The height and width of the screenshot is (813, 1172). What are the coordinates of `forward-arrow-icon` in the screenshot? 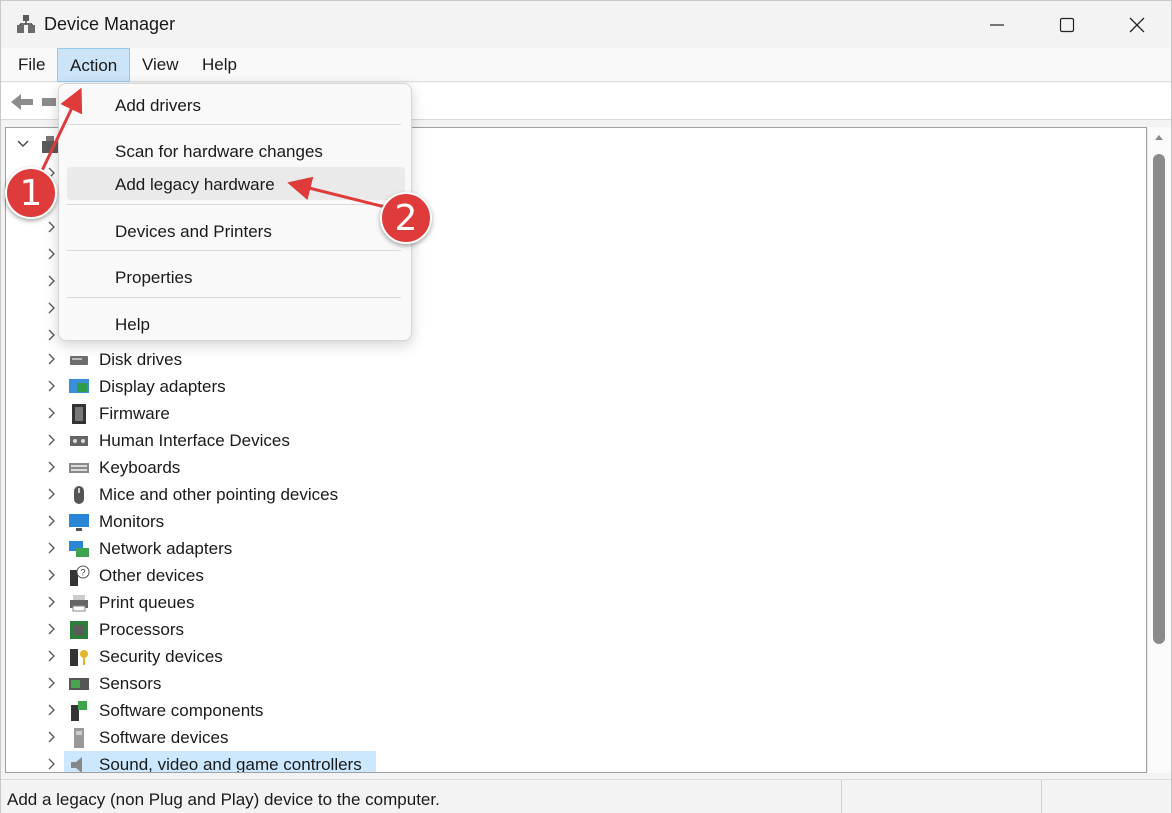 It's located at (49, 102).